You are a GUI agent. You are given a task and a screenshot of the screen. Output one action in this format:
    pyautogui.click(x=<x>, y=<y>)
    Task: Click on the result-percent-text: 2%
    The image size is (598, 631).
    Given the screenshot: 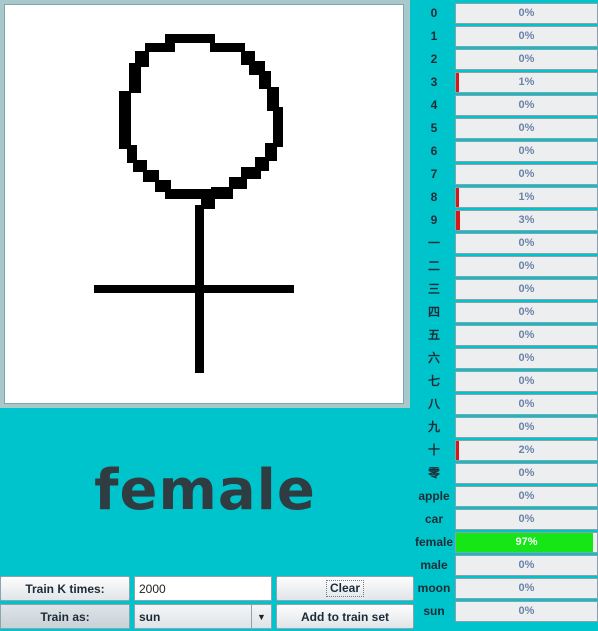 What is the action you would take?
    pyautogui.click(x=526, y=450)
    